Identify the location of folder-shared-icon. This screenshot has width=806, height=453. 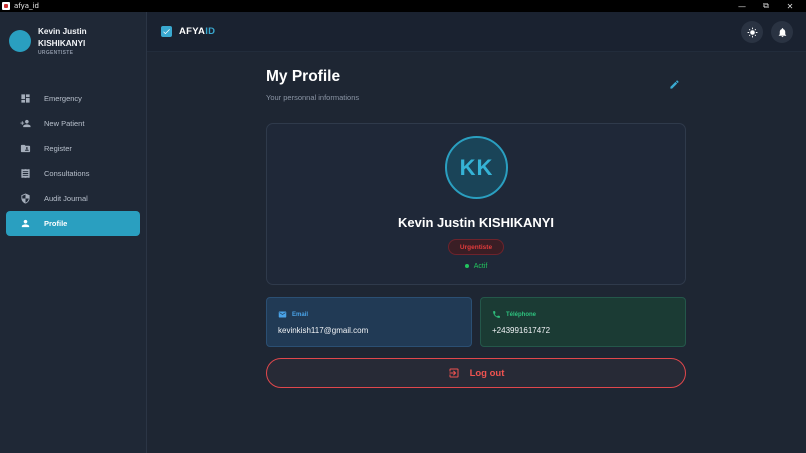
(25, 148).